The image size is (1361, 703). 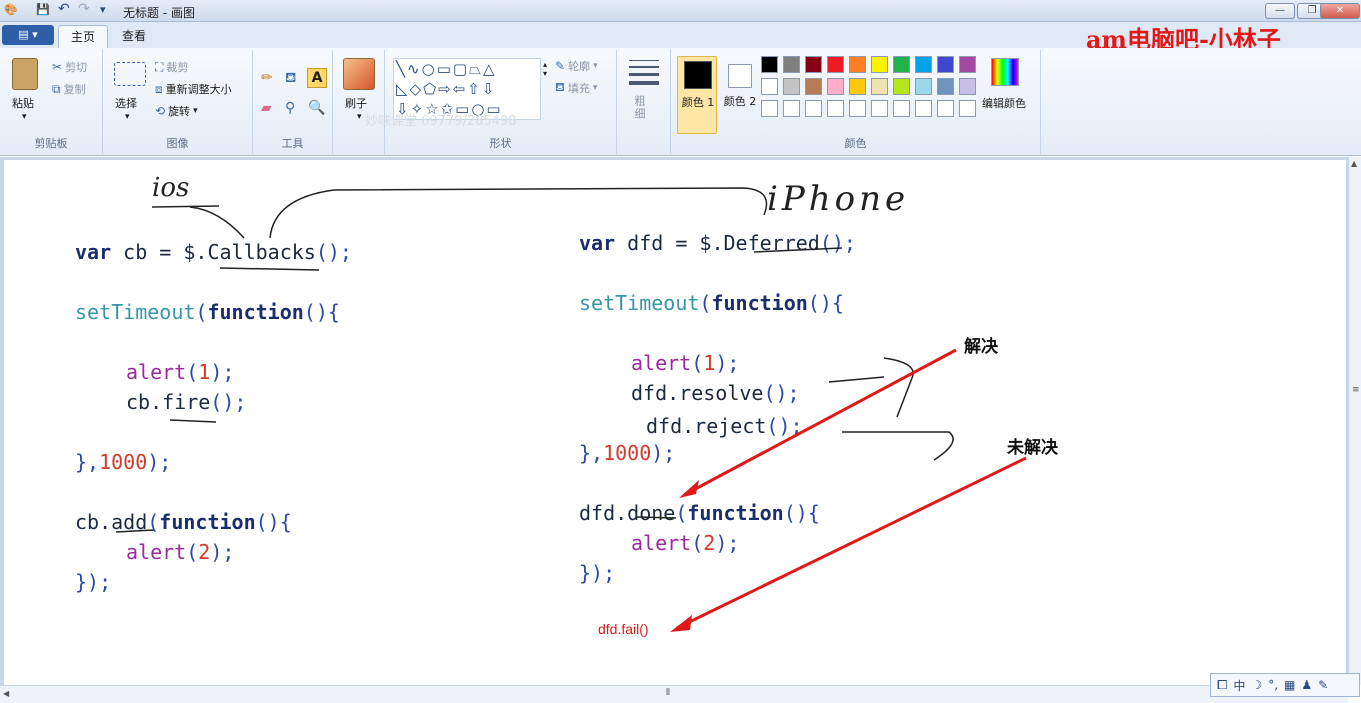 What do you see at coordinates (639, 108) in the screenshot?
I see `size-button: 粗细` at bounding box center [639, 108].